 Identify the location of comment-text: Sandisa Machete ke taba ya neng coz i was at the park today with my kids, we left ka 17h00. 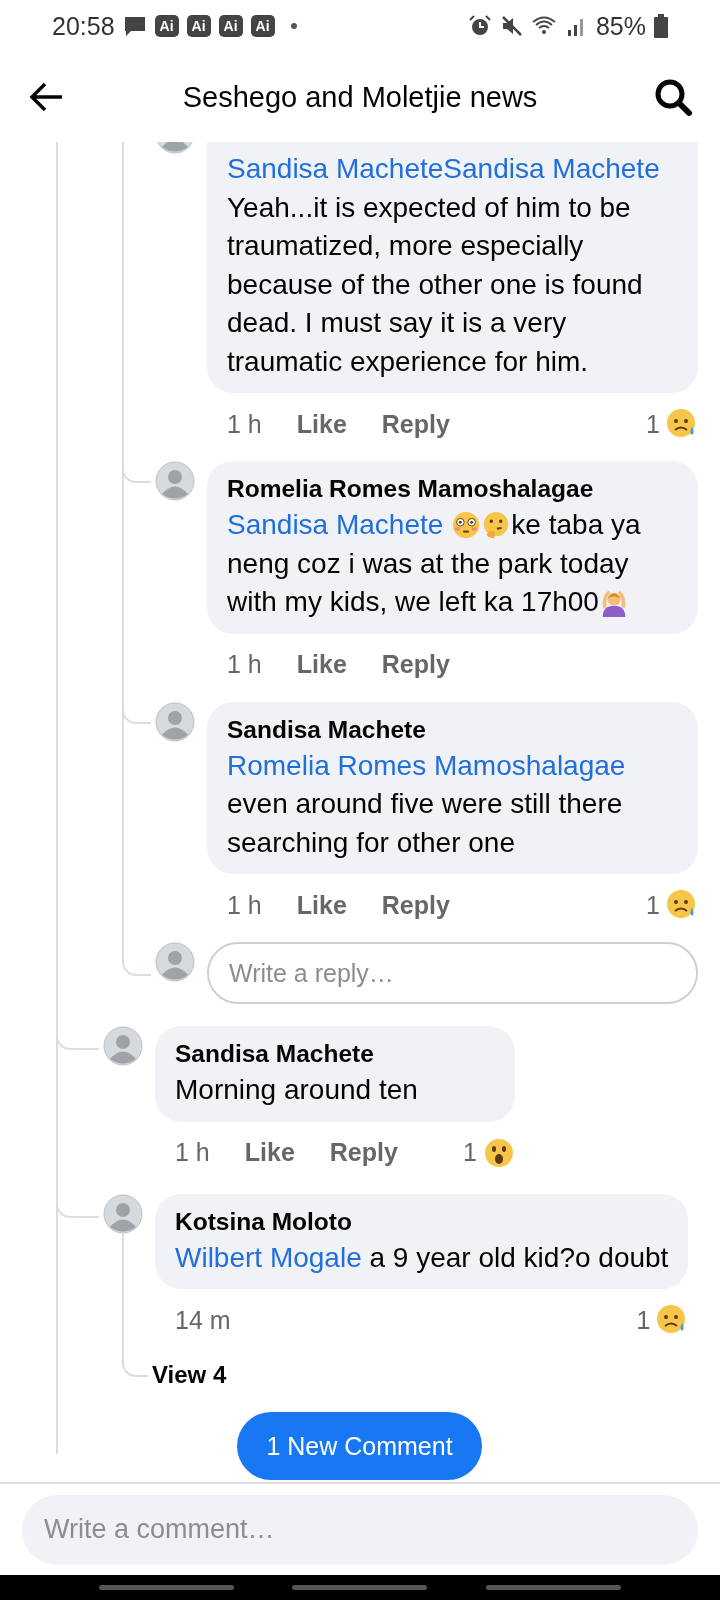
(434, 563).